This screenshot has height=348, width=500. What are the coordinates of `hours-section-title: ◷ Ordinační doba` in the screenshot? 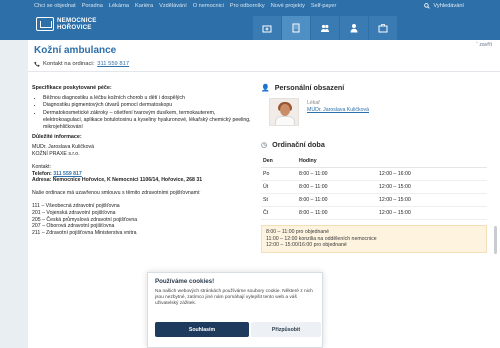 It's located at (293, 144).